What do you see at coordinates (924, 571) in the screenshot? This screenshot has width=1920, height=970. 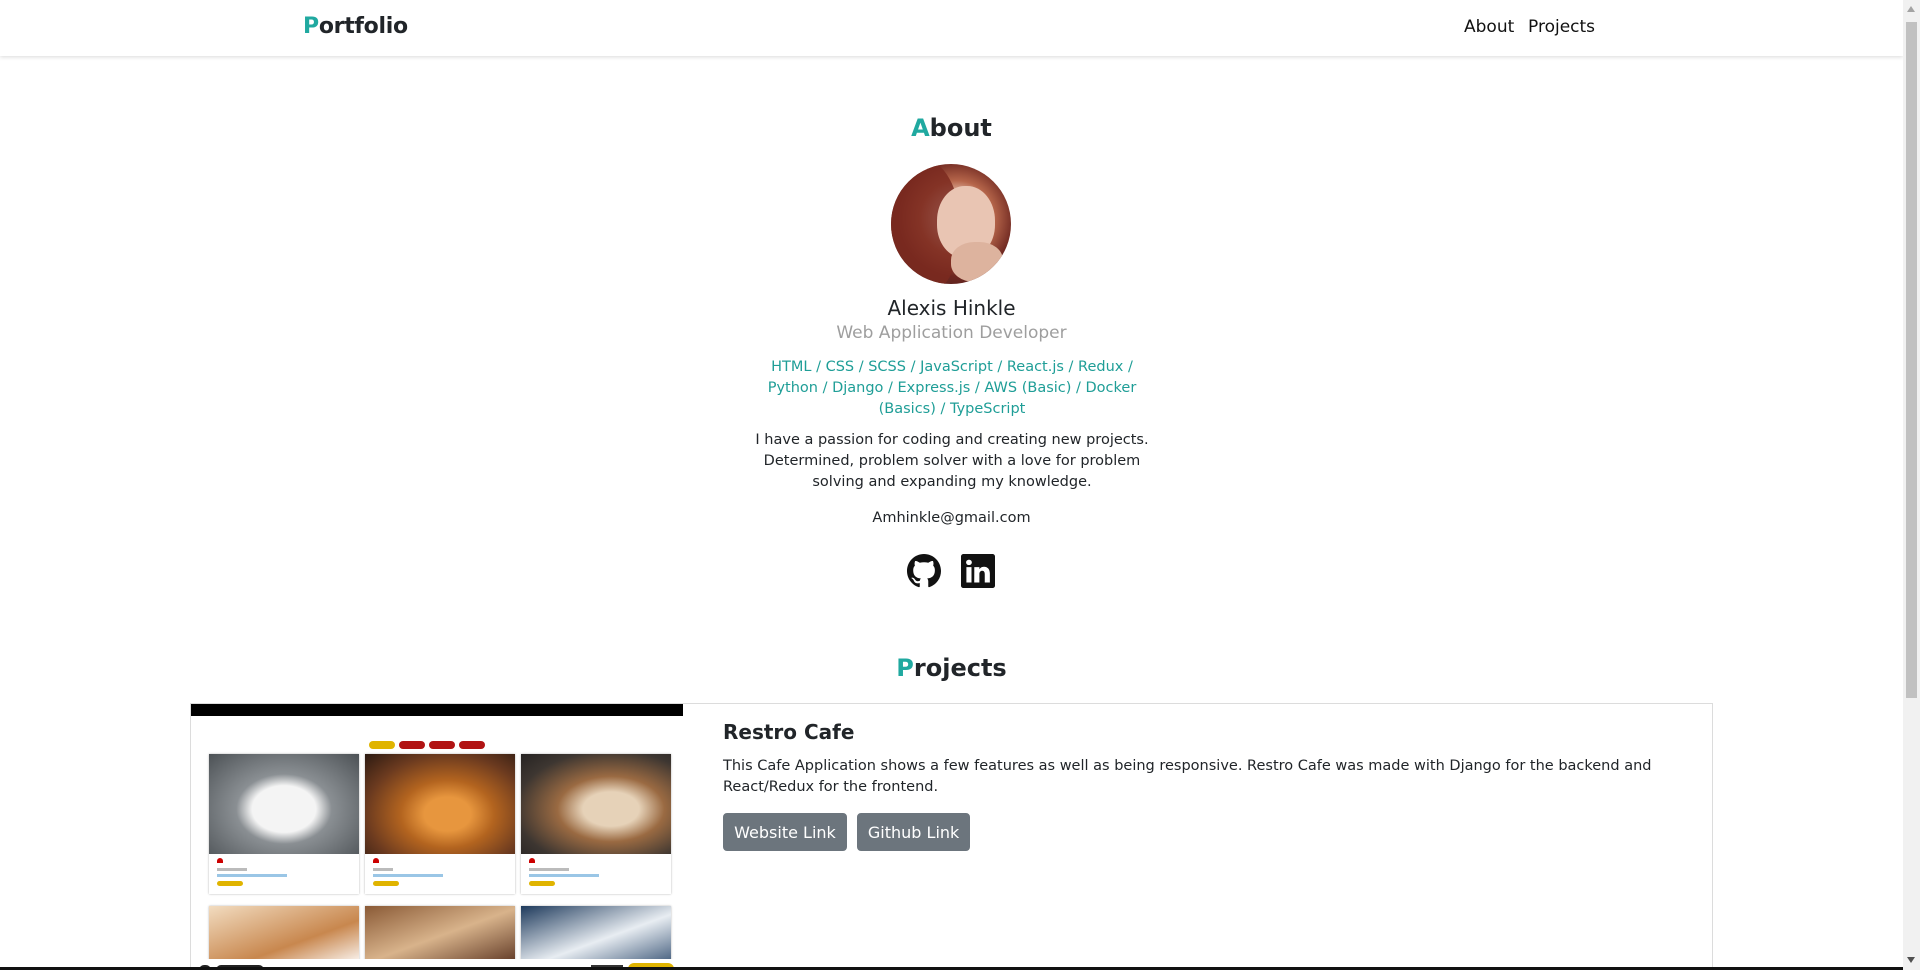 I see `github-icon` at bounding box center [924, 571].